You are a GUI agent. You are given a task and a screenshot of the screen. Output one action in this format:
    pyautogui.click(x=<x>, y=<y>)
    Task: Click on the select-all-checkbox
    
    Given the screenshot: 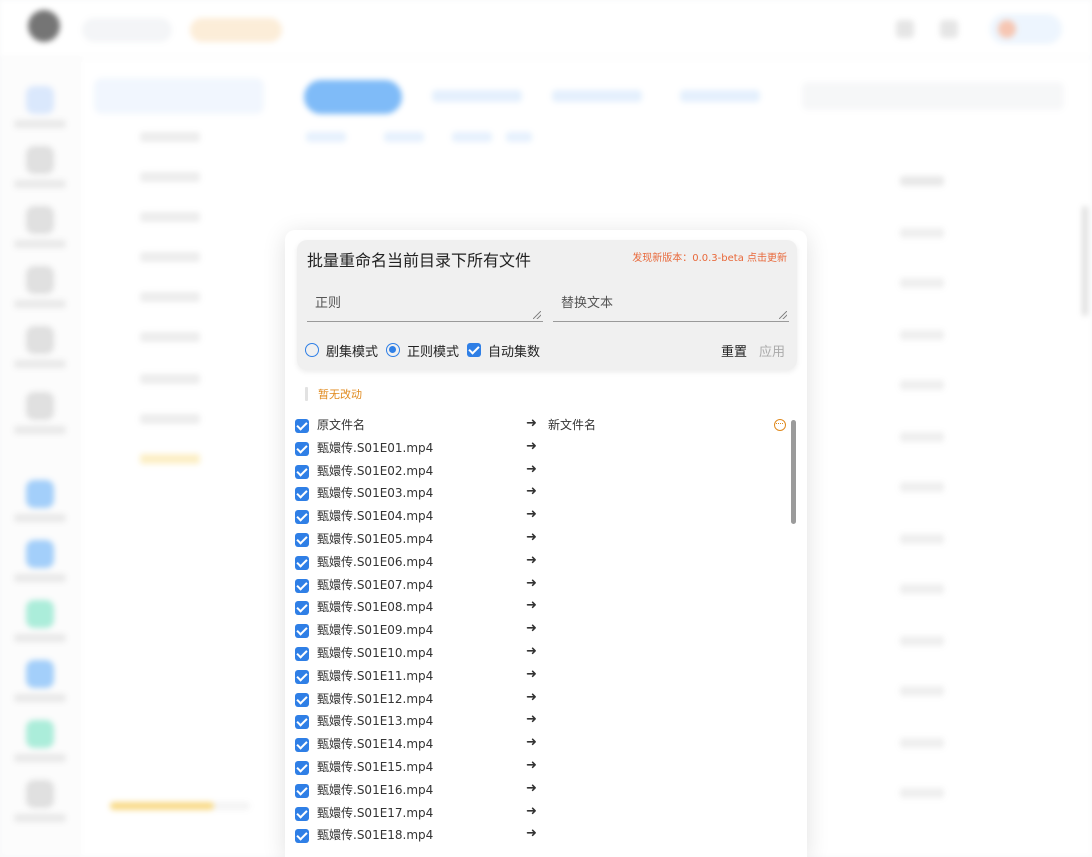 What is the action you would take?
    pyautogui.click(x=302, y=426)
    